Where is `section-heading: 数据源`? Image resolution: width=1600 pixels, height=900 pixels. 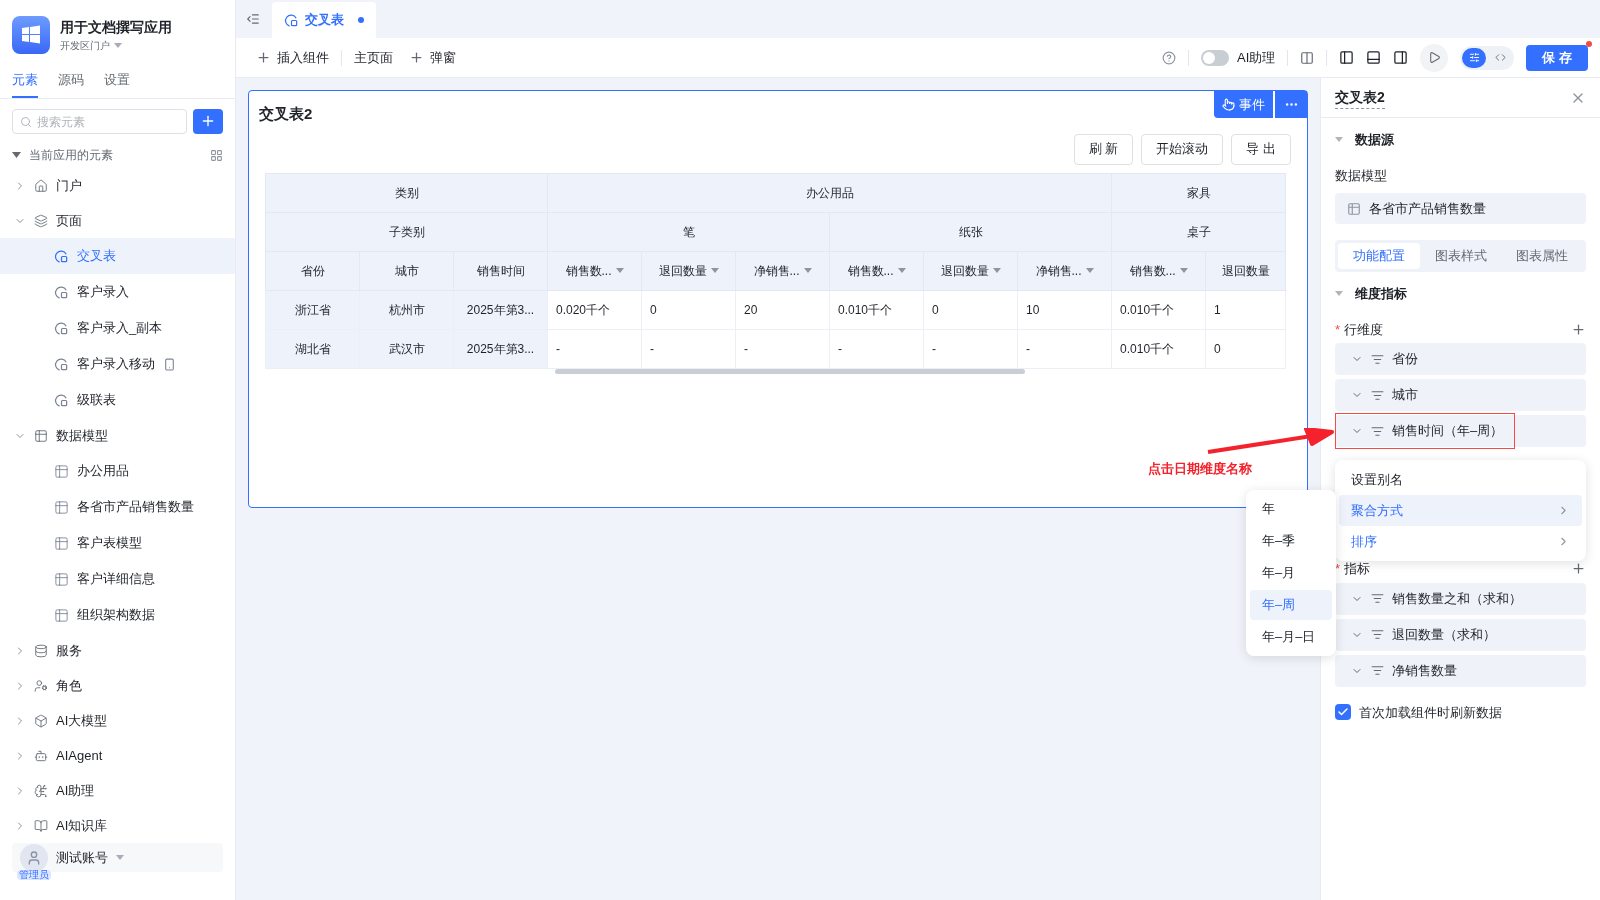
section-heading: 数据源 is located at coordinates (1374, 140).